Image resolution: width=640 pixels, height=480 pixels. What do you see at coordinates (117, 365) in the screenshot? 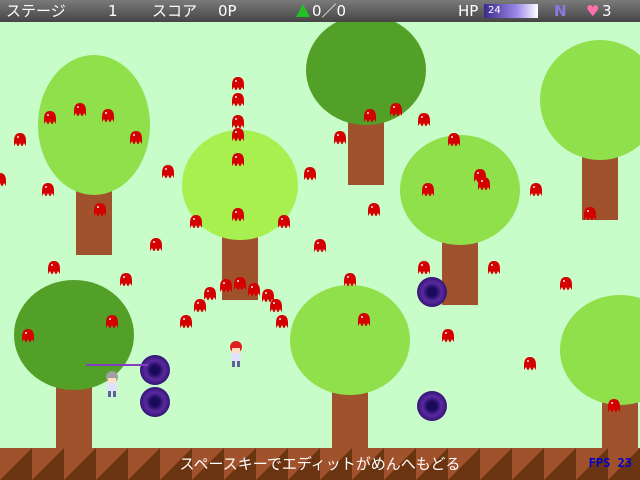
I see `attack-beam` at bounding box center [117, 365].